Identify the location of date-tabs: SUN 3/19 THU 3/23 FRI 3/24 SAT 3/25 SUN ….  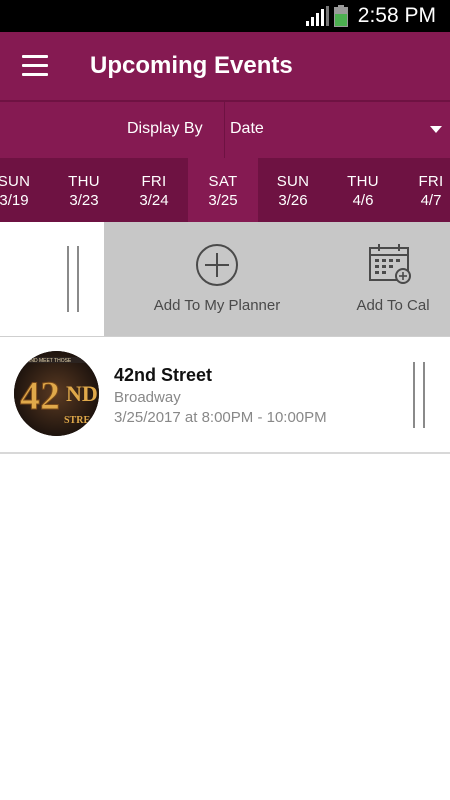
(225, 190).